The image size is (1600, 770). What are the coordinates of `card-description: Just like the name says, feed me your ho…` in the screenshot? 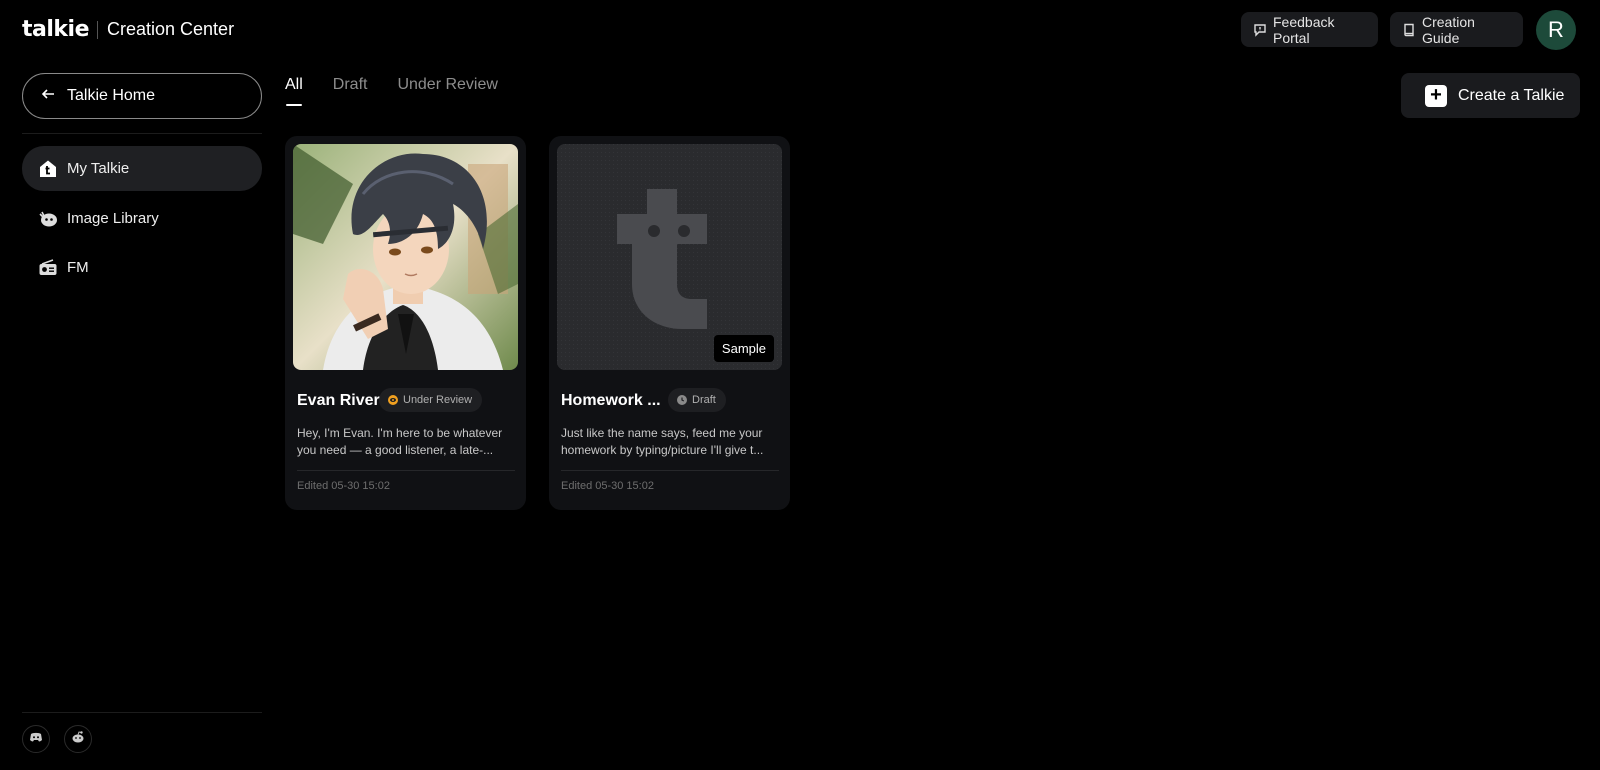 It's located at (662, 441).